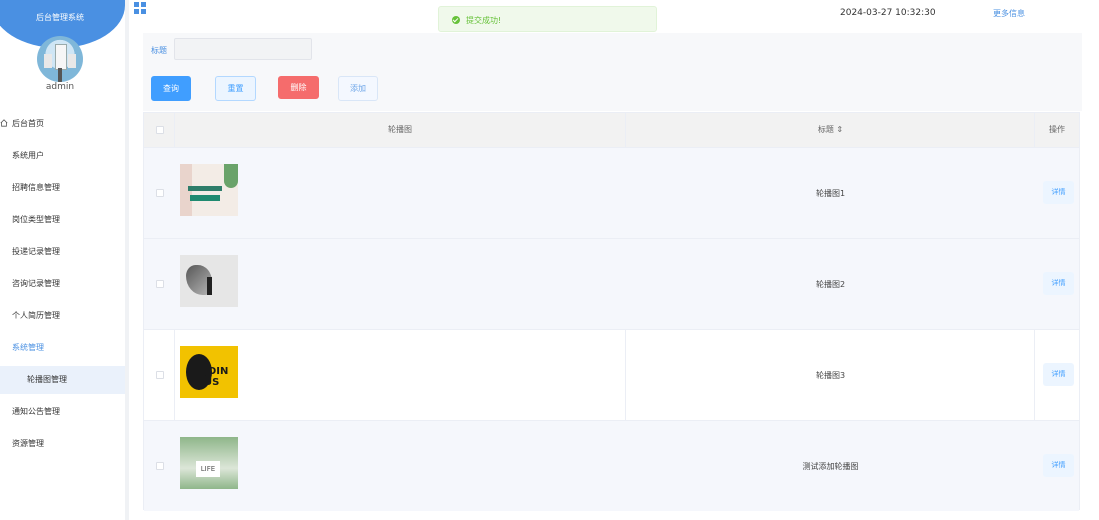 Image resolution: width=1099 pixels, height=520 pixels. I want to click on carousel-thumbnail: LIFE, so click(209, 463).